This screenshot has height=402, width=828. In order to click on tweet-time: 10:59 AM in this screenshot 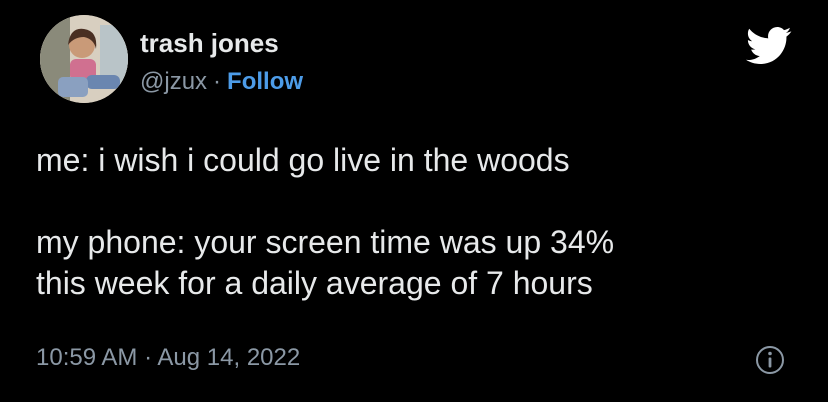, I will do `click(87, 357)`.